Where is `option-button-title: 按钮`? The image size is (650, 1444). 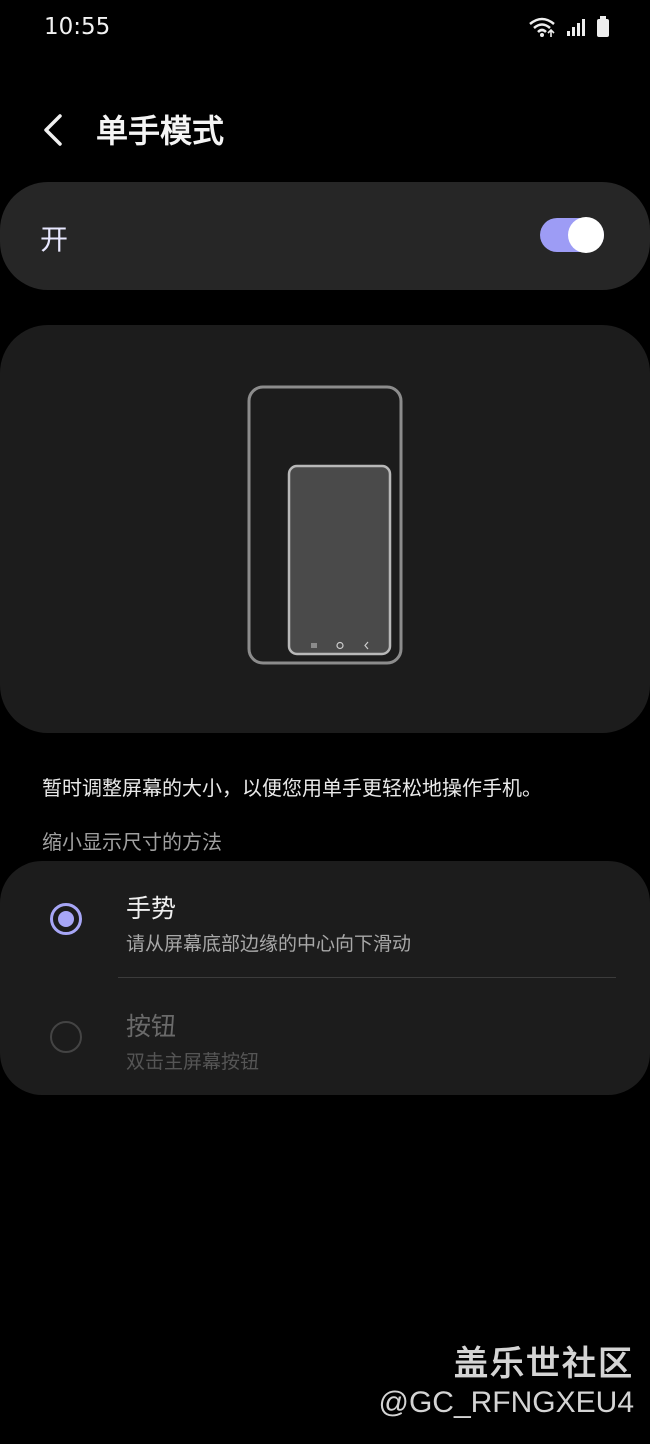 option-button-title: 按钮 is located at coordinates (151, 1026).